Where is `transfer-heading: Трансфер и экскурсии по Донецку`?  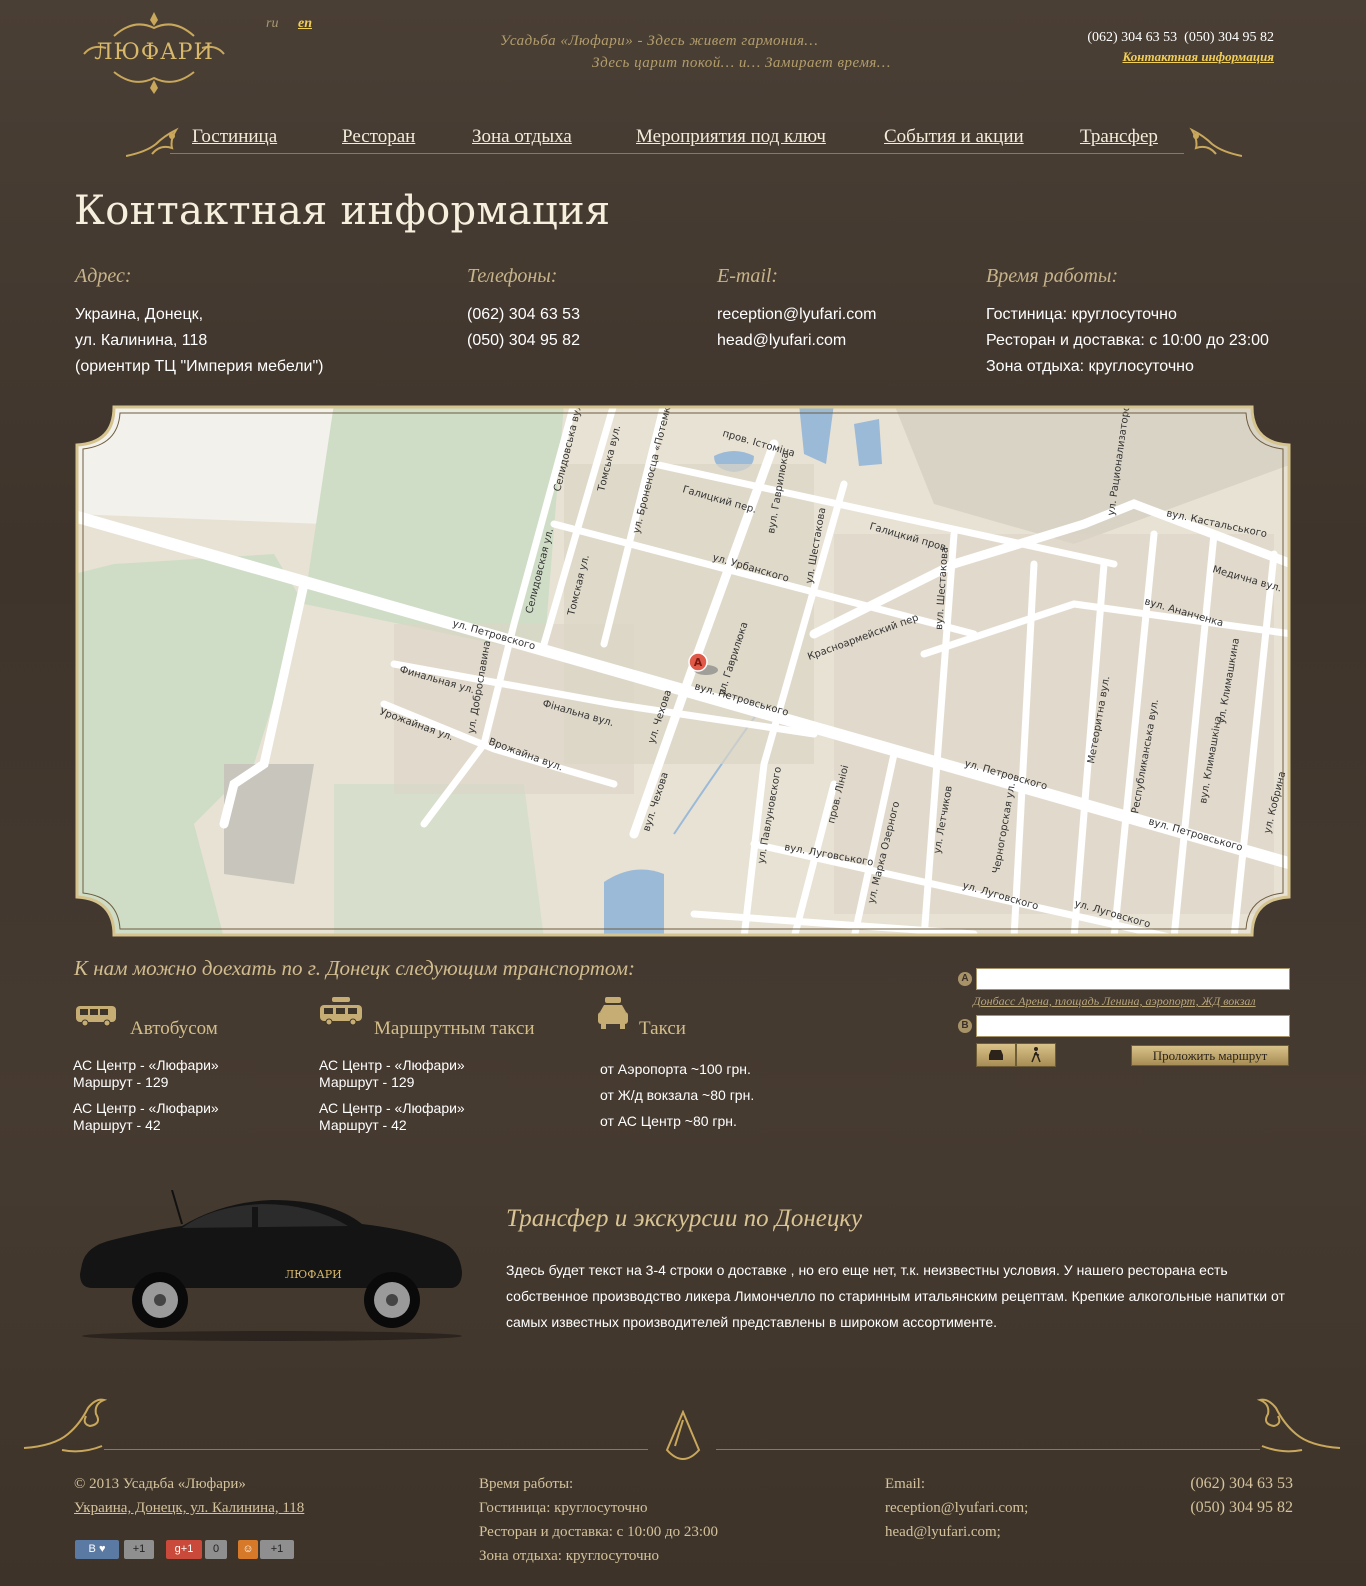
transfer-heading: Трансфер и экскурсии по Донецку is located at coordinates (684, 1218).